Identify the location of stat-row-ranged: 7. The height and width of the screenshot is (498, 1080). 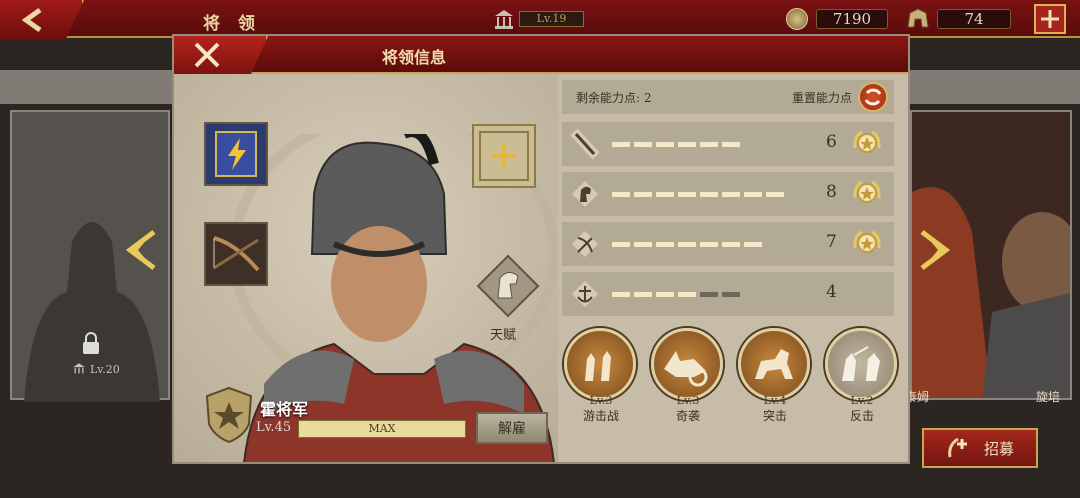
(728, 244).